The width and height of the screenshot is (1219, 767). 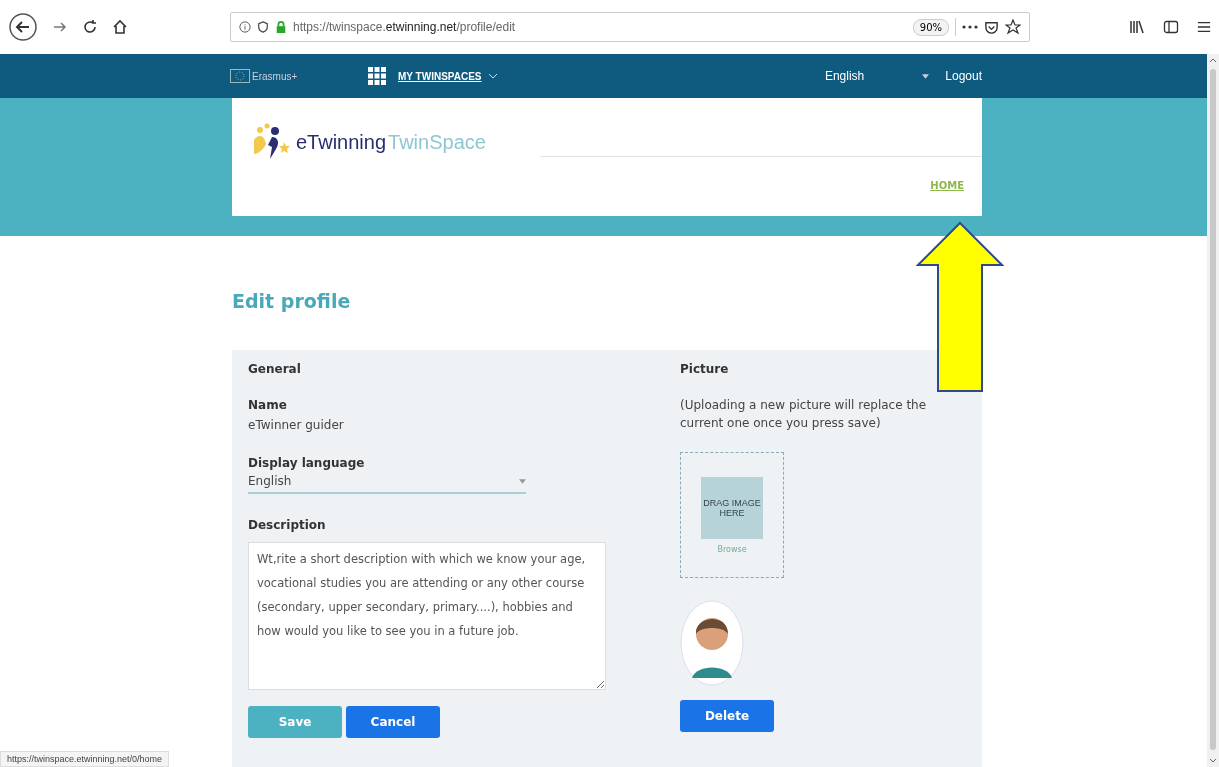 What do you see at coordinates (1204, 27) in the screenshot?
I see `menu-icon` at bounding box center [1204, 27].